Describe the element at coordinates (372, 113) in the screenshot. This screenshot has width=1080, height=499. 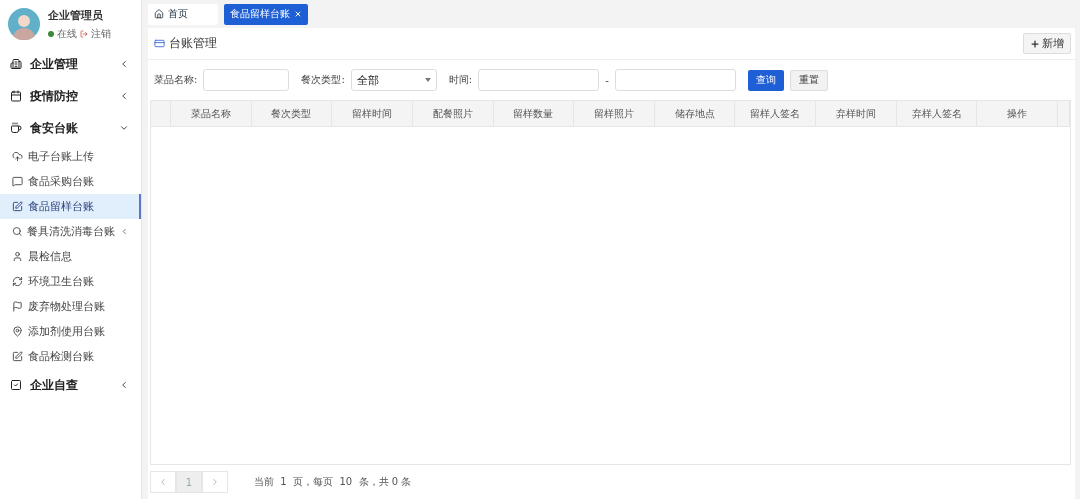
I see `column-header: 留样时间` at that location.